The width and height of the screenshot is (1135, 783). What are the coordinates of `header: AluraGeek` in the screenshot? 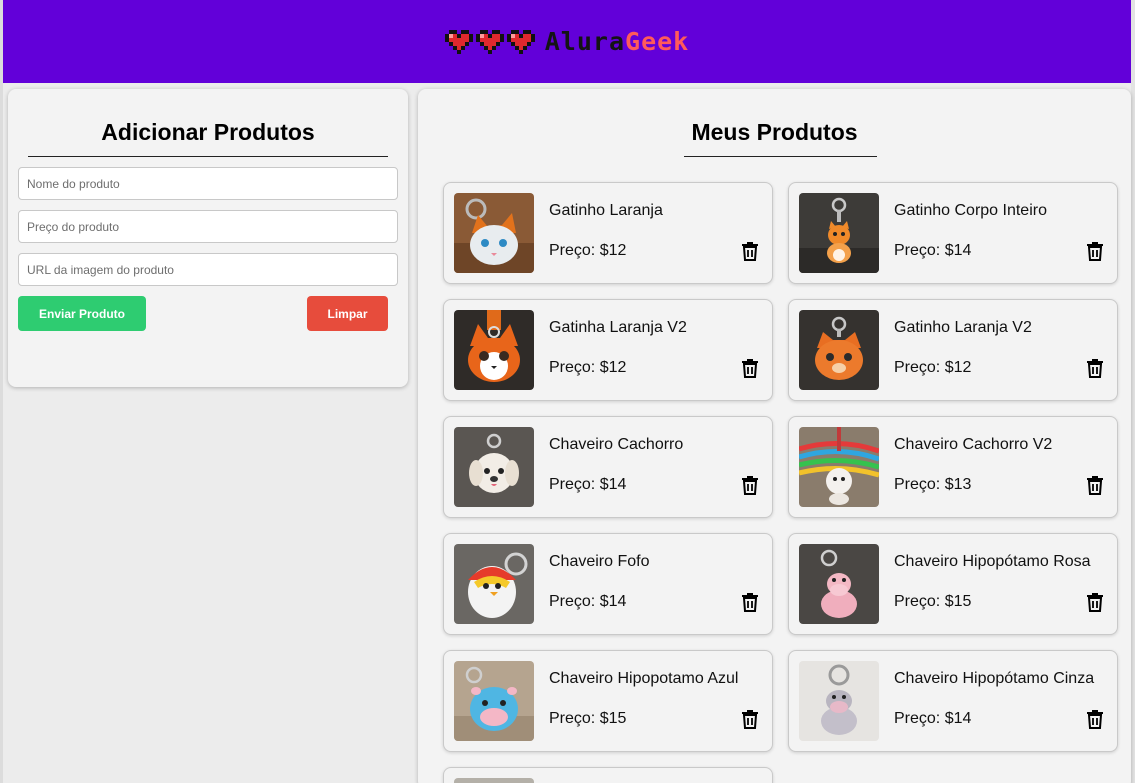 It's located at (567, 41).